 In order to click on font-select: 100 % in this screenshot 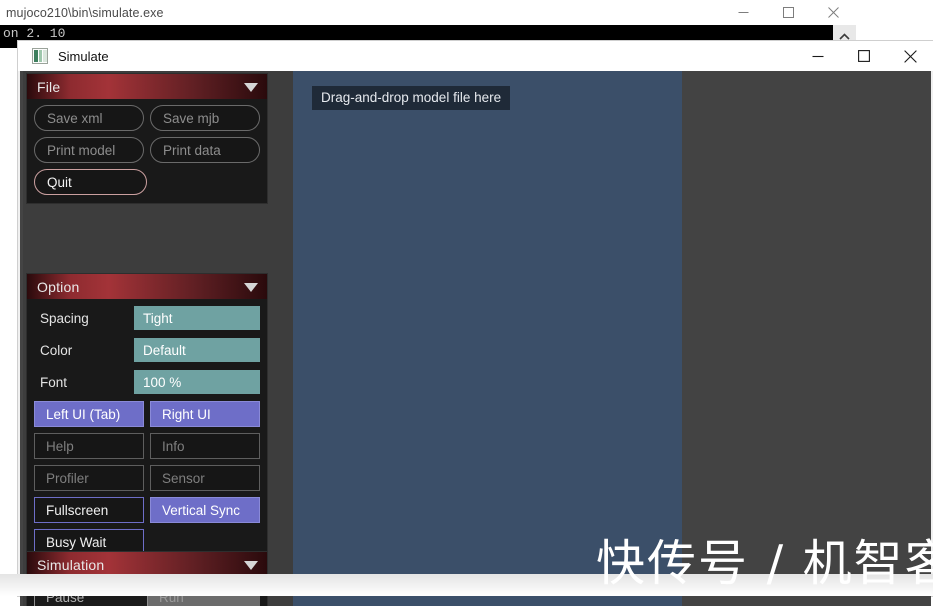, I will do `click(197, 382)`.